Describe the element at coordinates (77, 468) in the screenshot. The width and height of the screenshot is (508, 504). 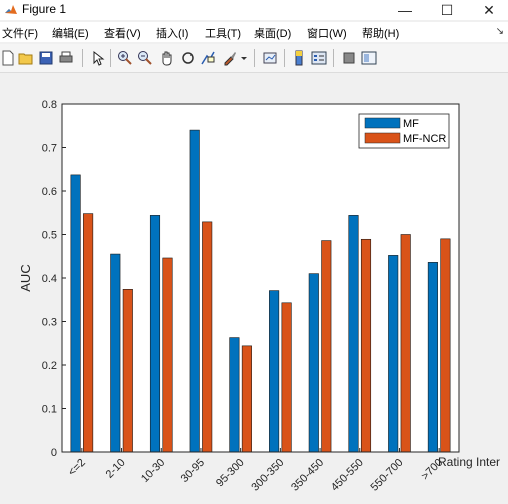
I see `x-tick-label: <=2` at that location.